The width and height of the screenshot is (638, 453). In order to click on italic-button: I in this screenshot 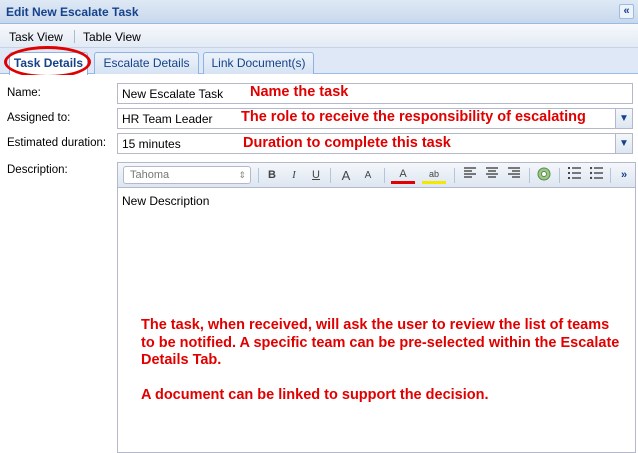, I will do `click(294, 175)`.